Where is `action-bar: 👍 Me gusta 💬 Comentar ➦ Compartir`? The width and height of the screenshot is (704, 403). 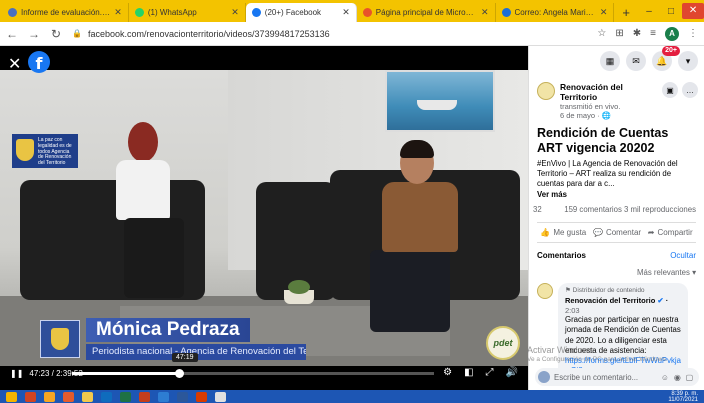 action-bar: 👍 Me gusta 💬 Comentar ➦ Compartir is located at coordinates (616, 233).